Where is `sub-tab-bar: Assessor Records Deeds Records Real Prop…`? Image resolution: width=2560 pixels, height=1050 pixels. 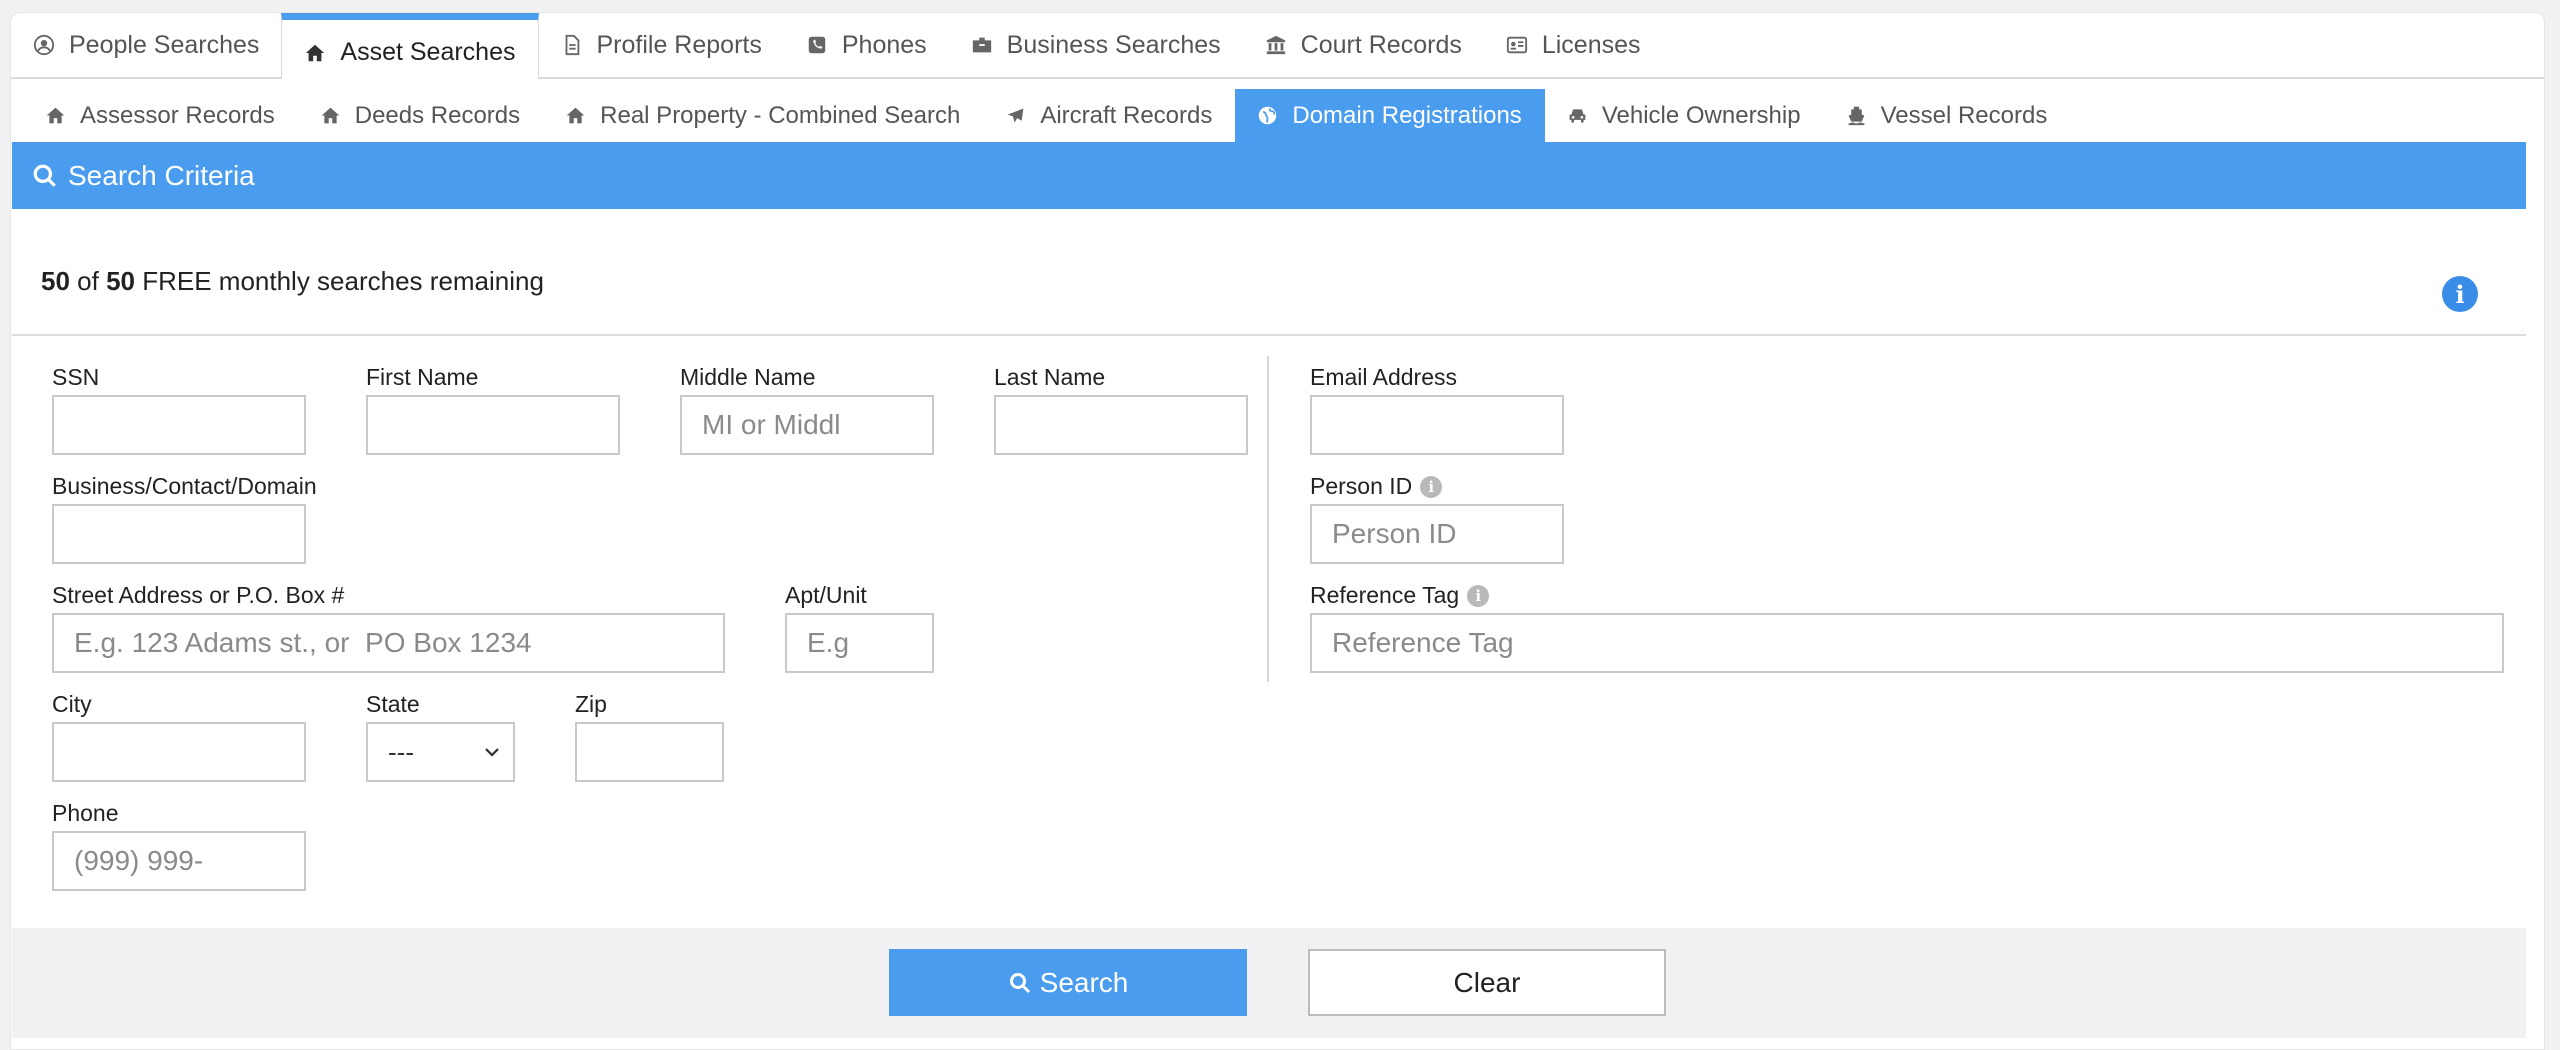
sub-tab-bar: Assessor Records Deeds Records Real Prop… is located at coordinates (1046, 115).